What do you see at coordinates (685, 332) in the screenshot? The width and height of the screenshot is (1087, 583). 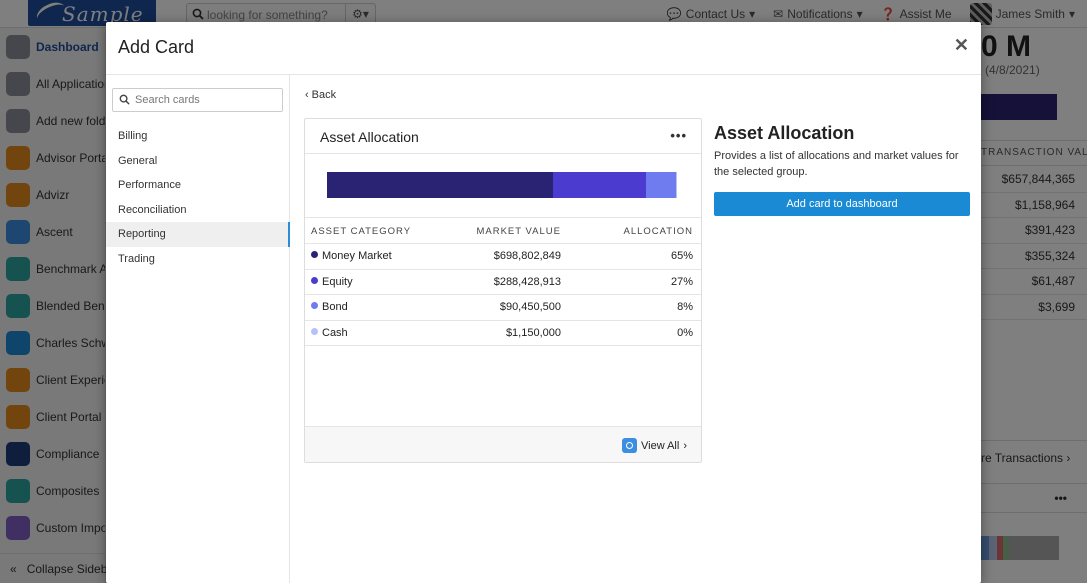 I see `allocation-cell: 0%` at bounding box center [685, 332].